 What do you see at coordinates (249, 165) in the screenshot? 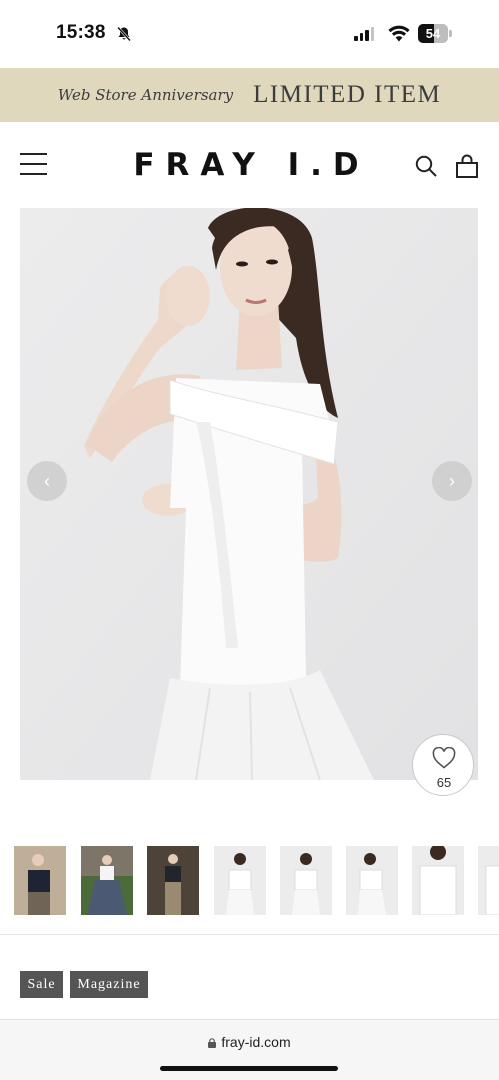
I see `site-header: FRAY I.D` at bounding box center [249, 165].